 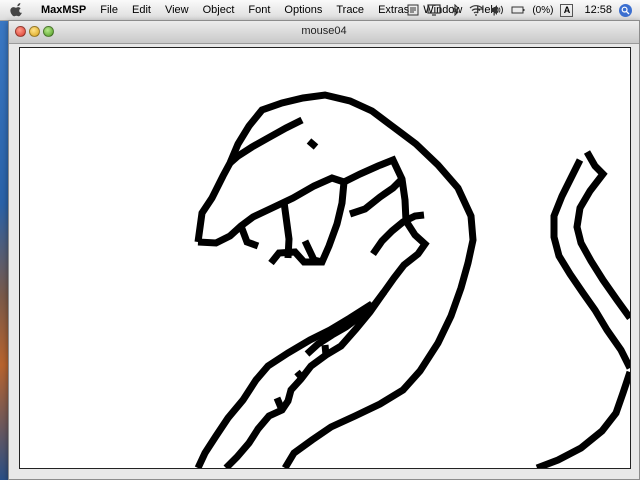 I want to click on window-title: mouse04, so click(x=324, y=31).